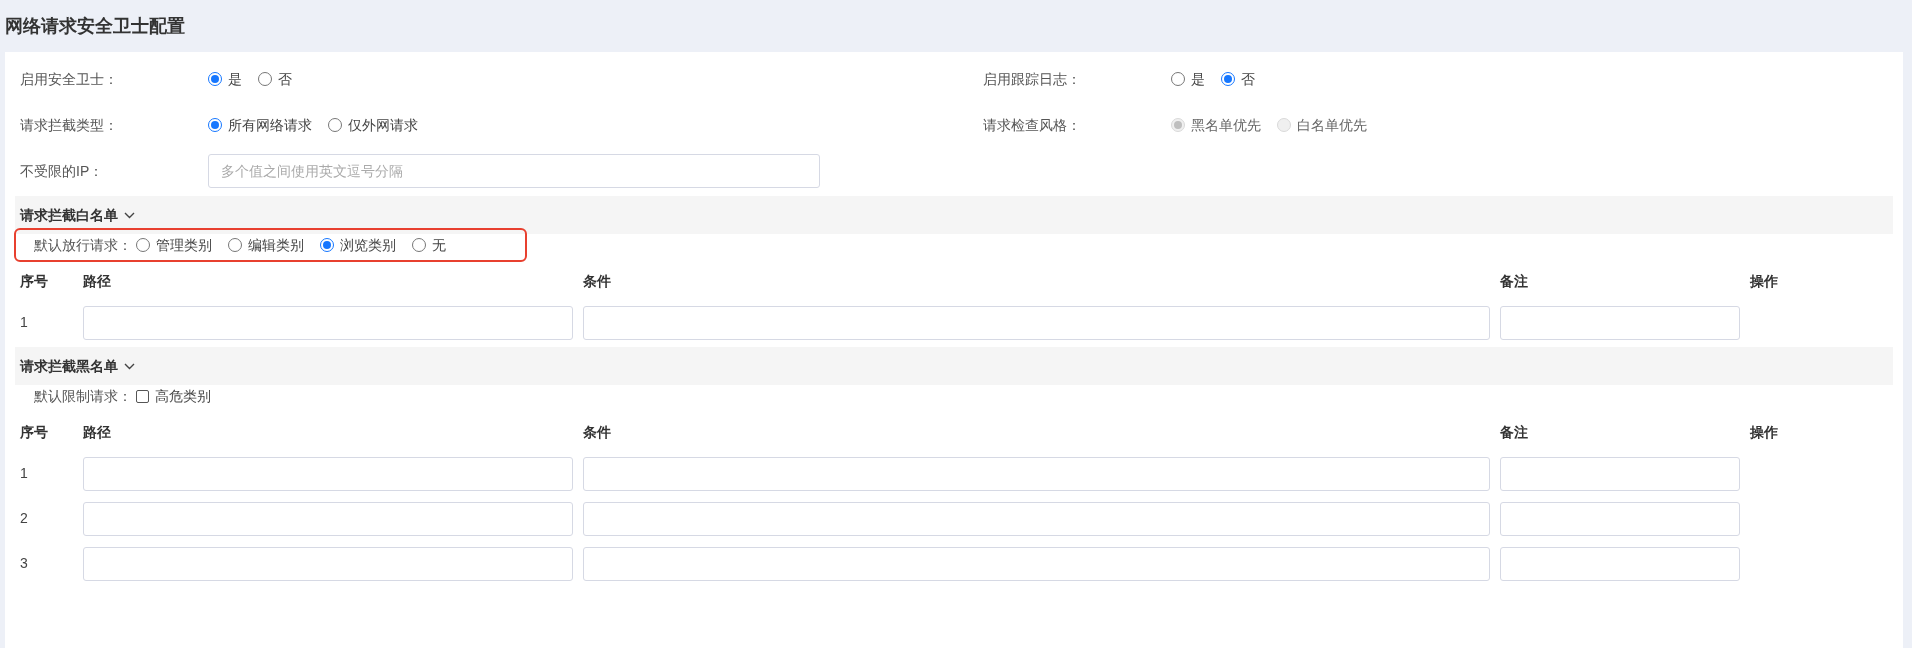  I want to click on radio-label: 黑名单优先, so click(1226, 125).